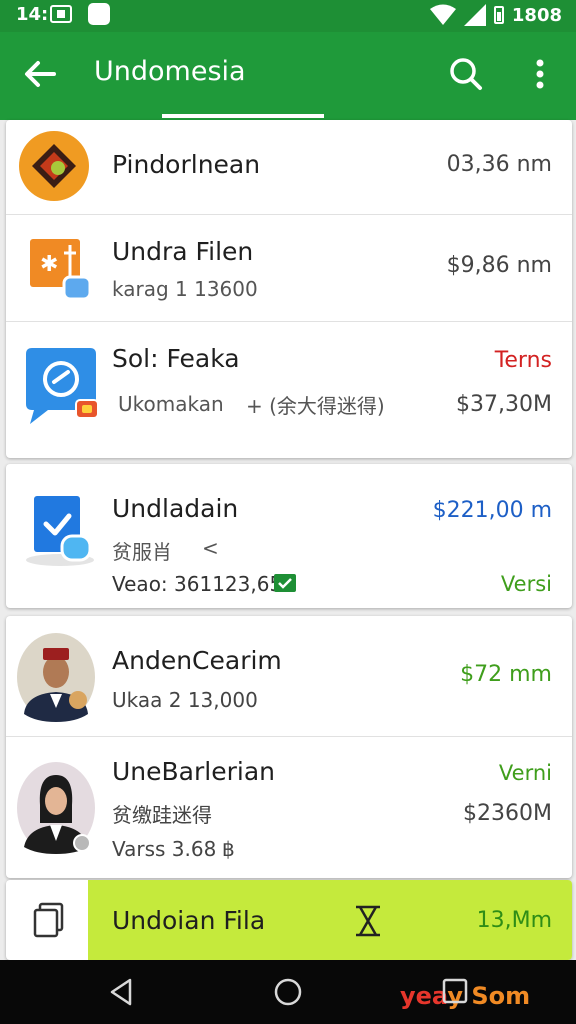 This screenshot has width=576, height=1024. I want to click on item-value: $2360M, so click(507, 813).